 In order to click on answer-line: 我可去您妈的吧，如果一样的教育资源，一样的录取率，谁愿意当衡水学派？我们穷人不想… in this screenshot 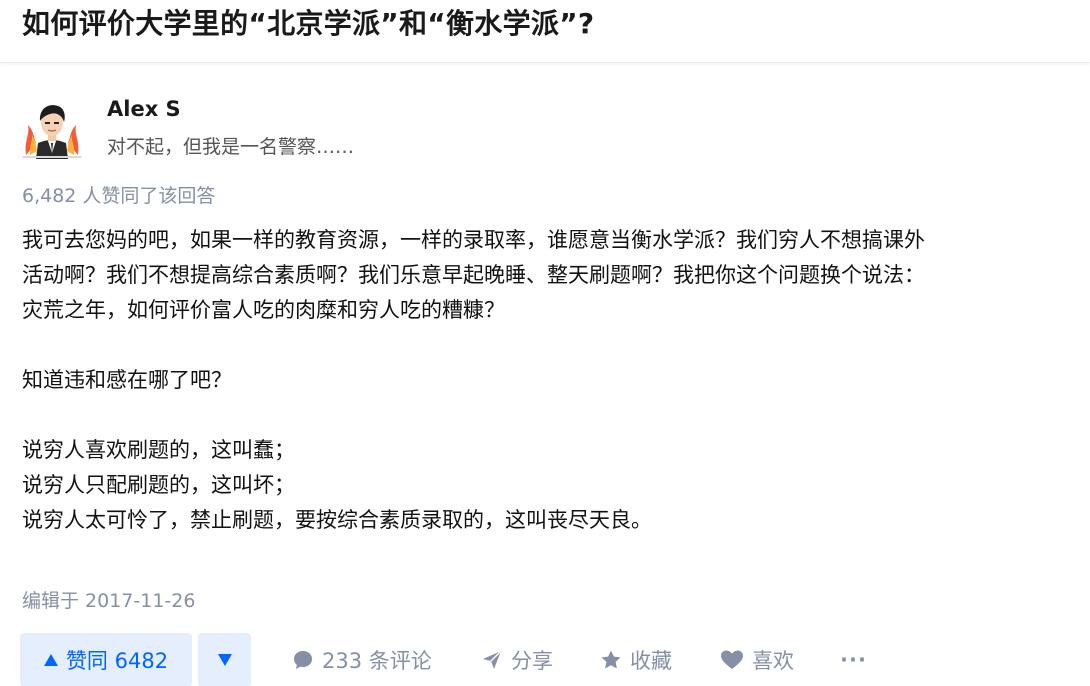, I will do `click(473, 240)`.